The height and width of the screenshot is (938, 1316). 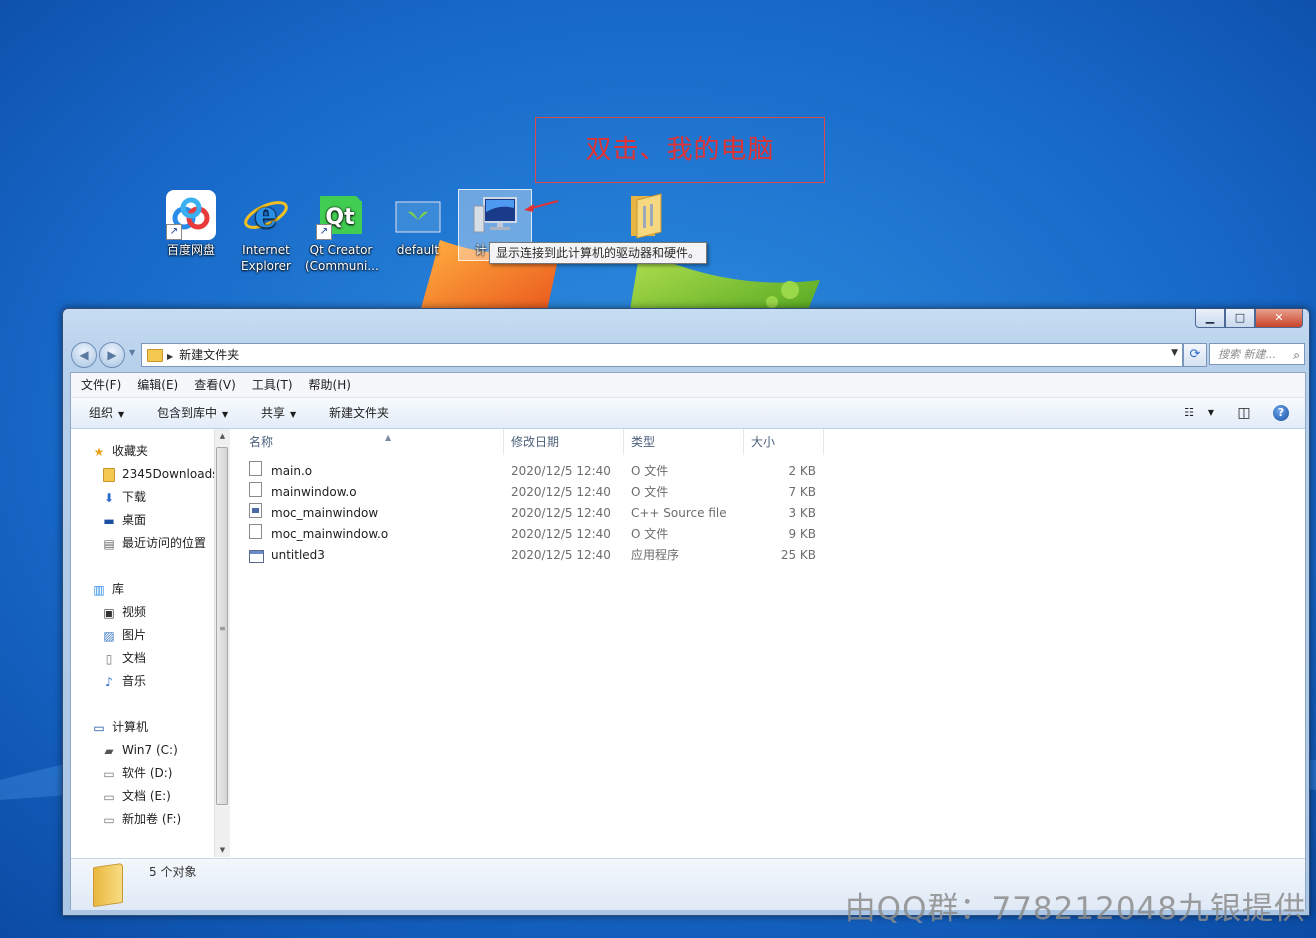 I want to click on maximize-button: □, so click(x=1240, y=318).